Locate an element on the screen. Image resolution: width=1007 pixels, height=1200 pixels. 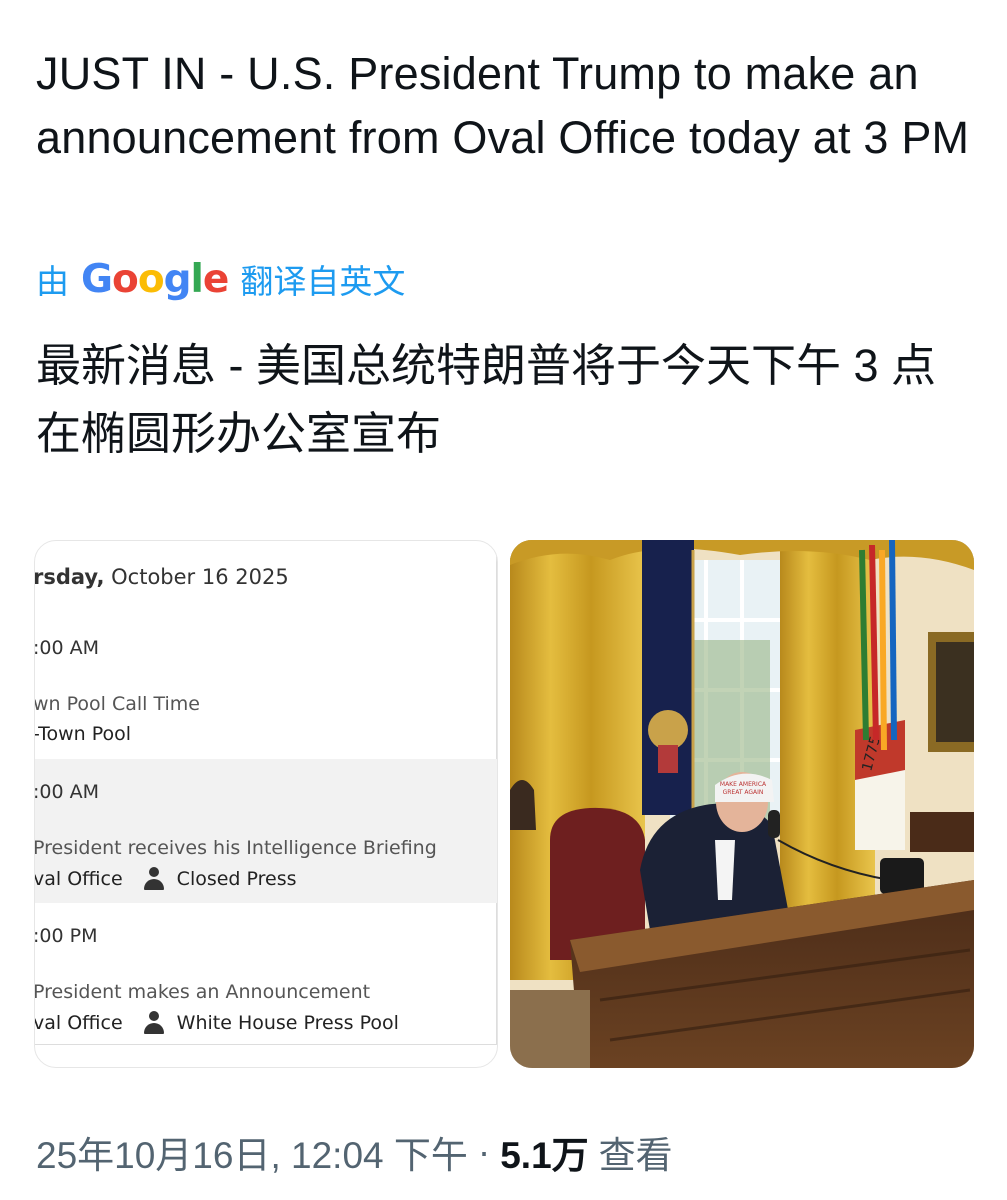
schedule-entry-event: President makes an Announcement is located at coordinates (202, 992).